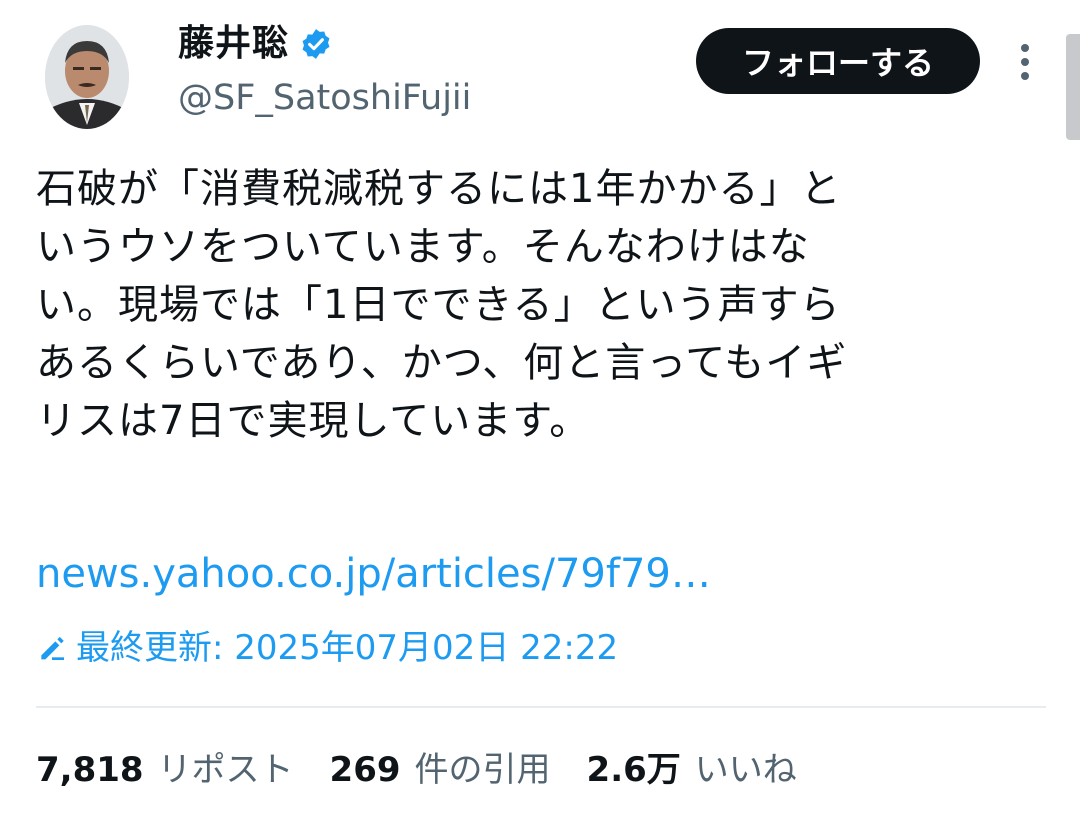 The width and height of the screenshot is (1080, 825). What do you see at coordinates (692, 770) in the screenshot?
I see `like-count: 2.6万 いいね` at bounding box center [692, 770].